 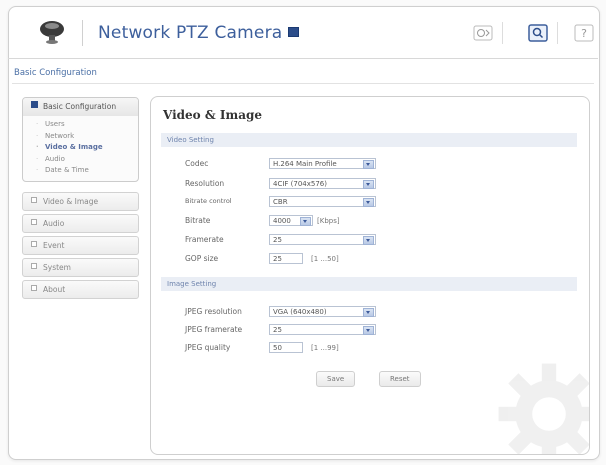 I want to click on gop-size-value: 25, so click(x=277, y=259).